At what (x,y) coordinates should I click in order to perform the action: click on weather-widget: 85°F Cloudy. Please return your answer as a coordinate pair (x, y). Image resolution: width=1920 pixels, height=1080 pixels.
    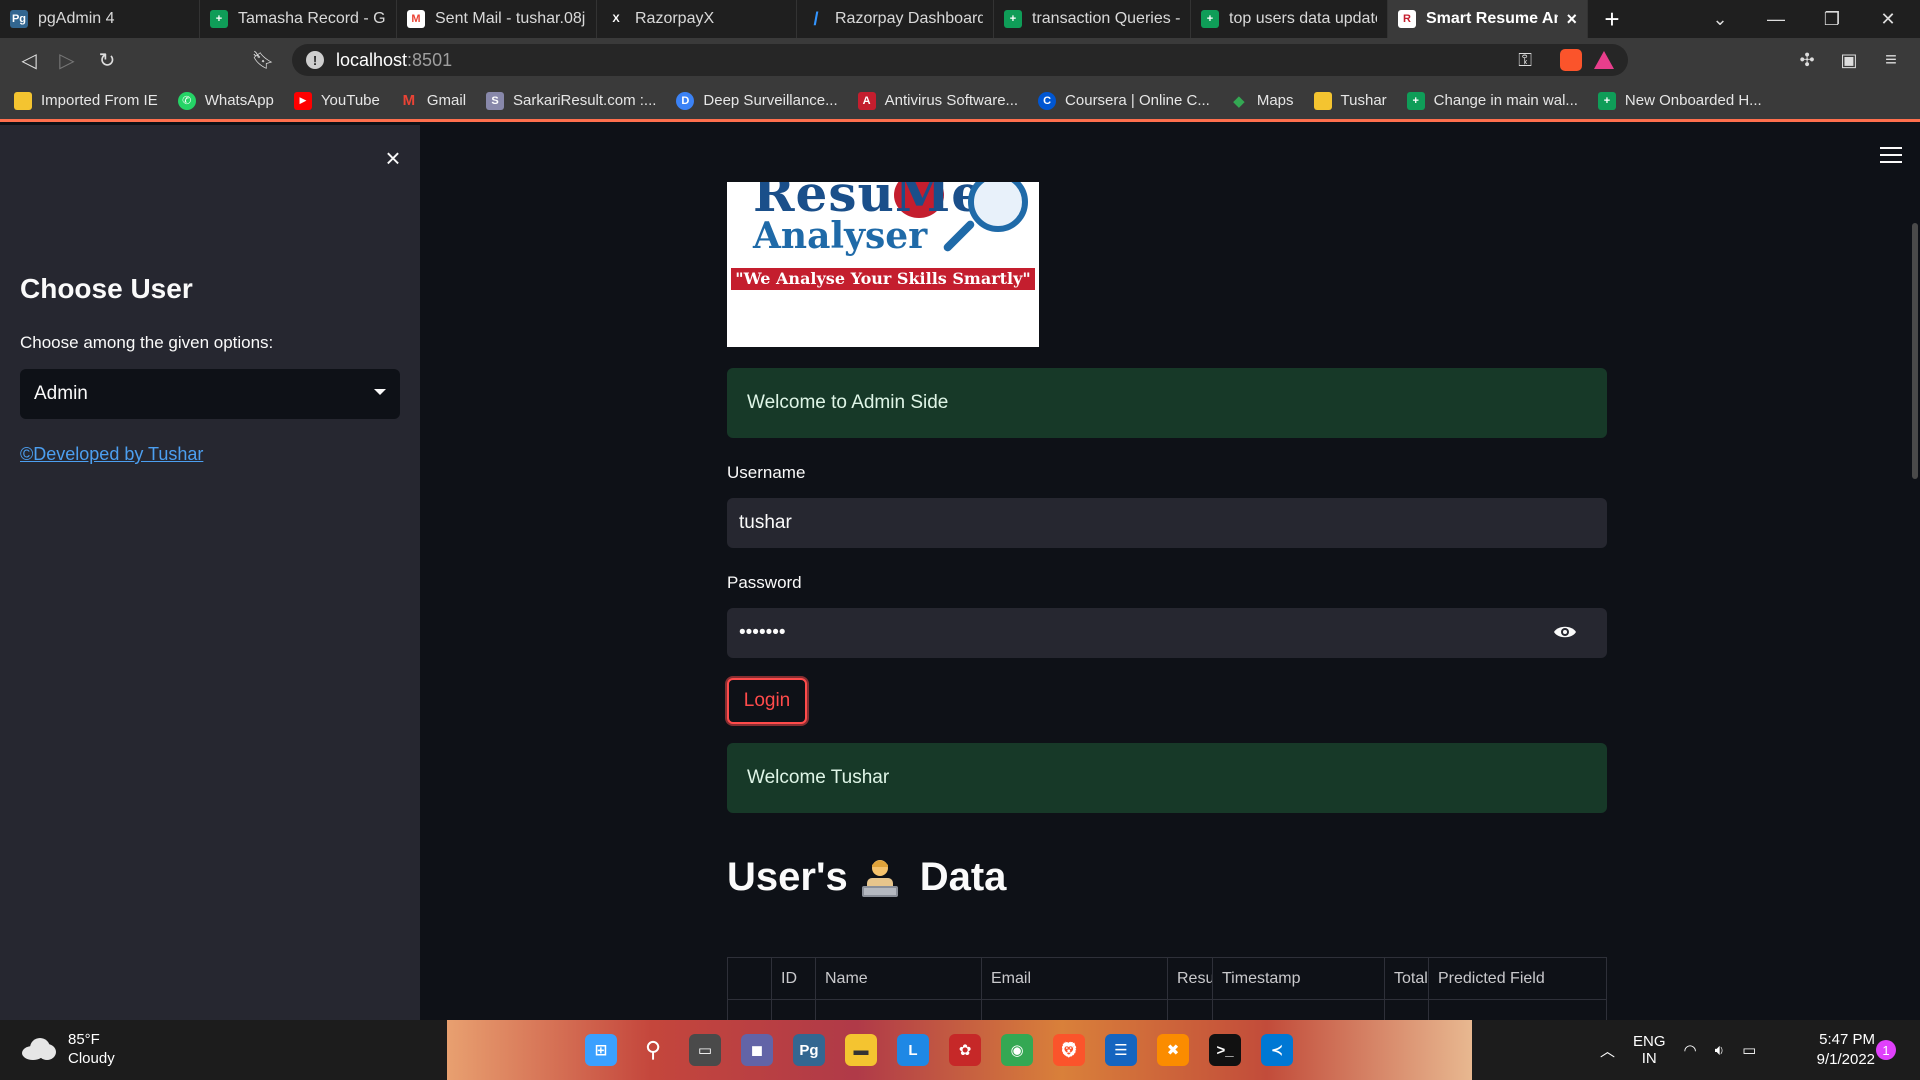
    Looking at the image, I should click on (68, 1049).